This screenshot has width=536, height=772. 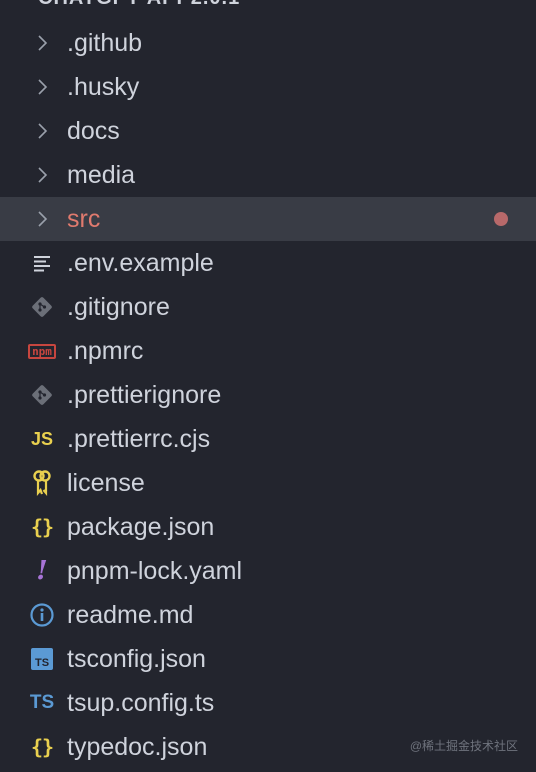 What do you see at coordinates (268, 131) in the screenshot?
I see `folder-item-docs: docs` at bounding box center [268, 131].